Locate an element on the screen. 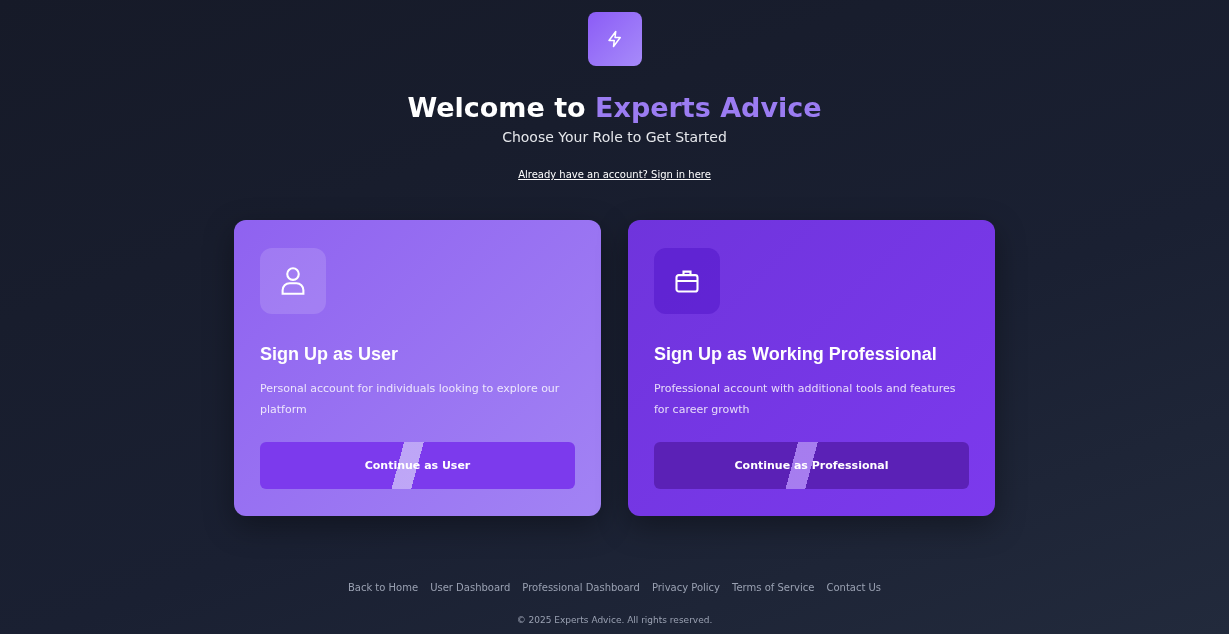 The height and width of the screenshot is (634, 1229). continue-button: Continue as User is located at coordinates (417, 465).